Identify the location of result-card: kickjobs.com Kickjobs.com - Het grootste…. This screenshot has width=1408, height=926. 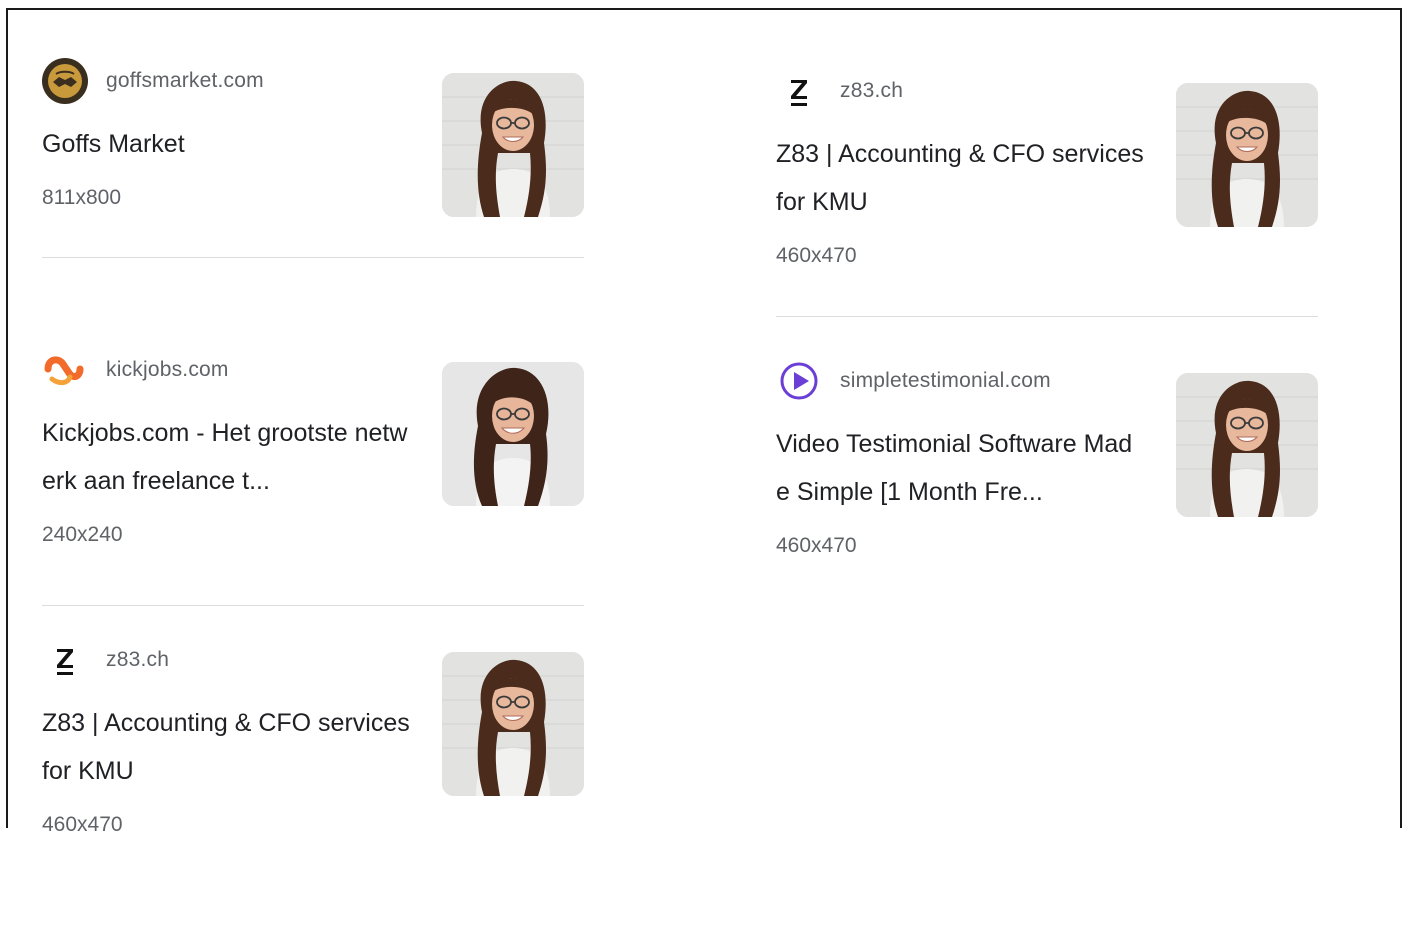
(313, 492).